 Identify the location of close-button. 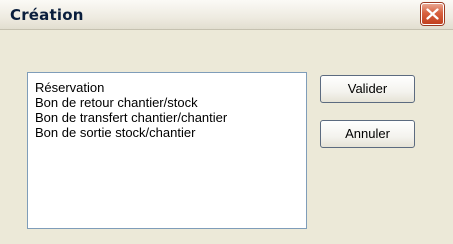
(432, 14).